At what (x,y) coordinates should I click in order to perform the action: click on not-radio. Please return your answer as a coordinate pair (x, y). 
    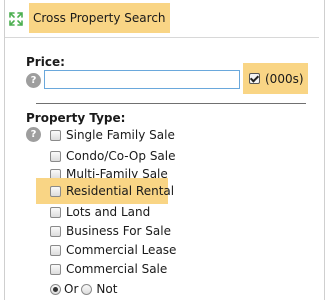
    Looking at the image, I should click on (87, 289).